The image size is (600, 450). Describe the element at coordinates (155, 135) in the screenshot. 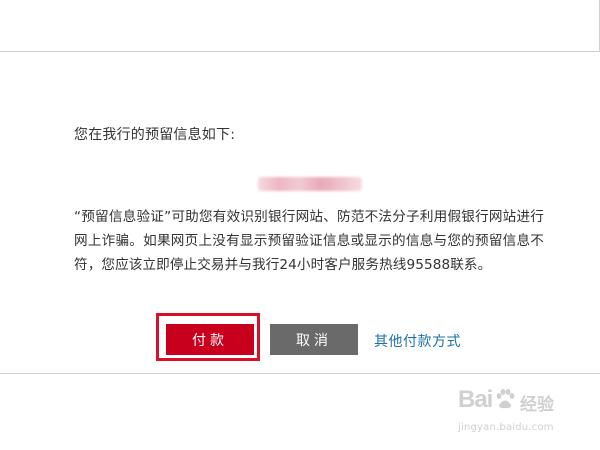

I see `reserved-info-intro: 您在我行的预留信息如下:` at that location.